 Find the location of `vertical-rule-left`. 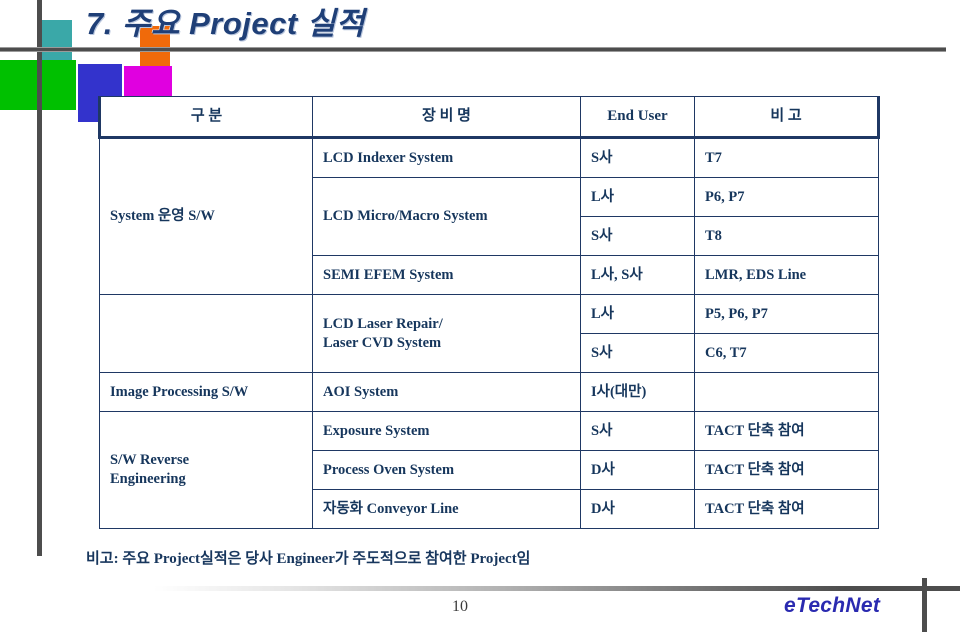

vertical-rule-left is located at coordinates (39, 278).